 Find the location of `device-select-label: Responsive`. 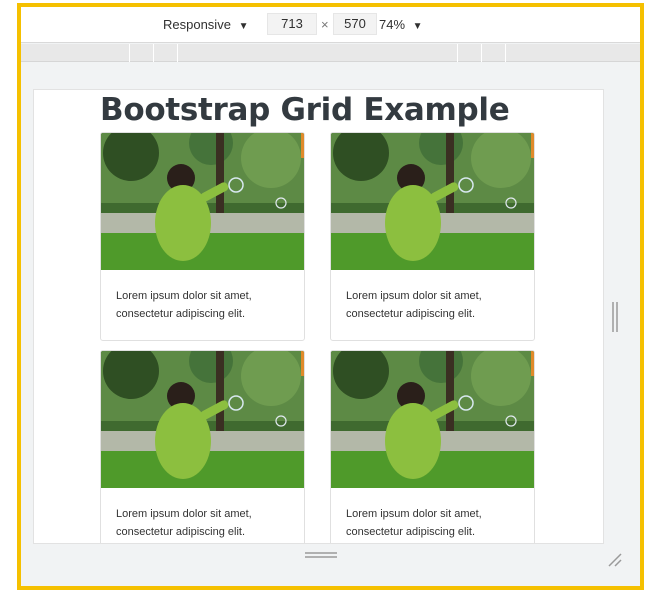

device-select-label: Responsive is located at coordinates (197, 24).